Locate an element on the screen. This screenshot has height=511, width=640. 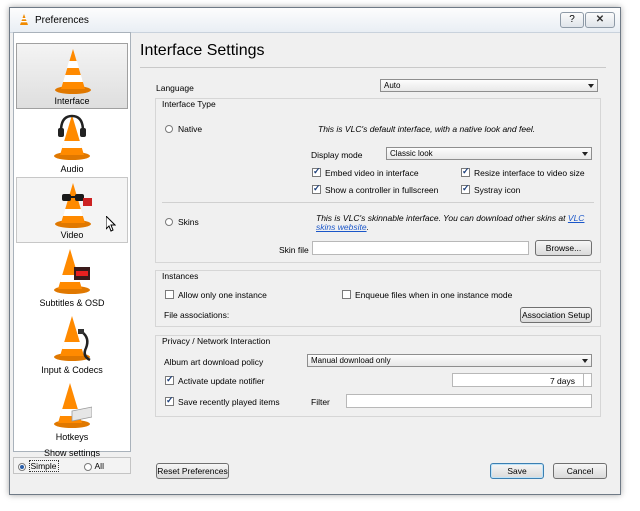
enqueue-checkbox is located at coordinates (346, 294).